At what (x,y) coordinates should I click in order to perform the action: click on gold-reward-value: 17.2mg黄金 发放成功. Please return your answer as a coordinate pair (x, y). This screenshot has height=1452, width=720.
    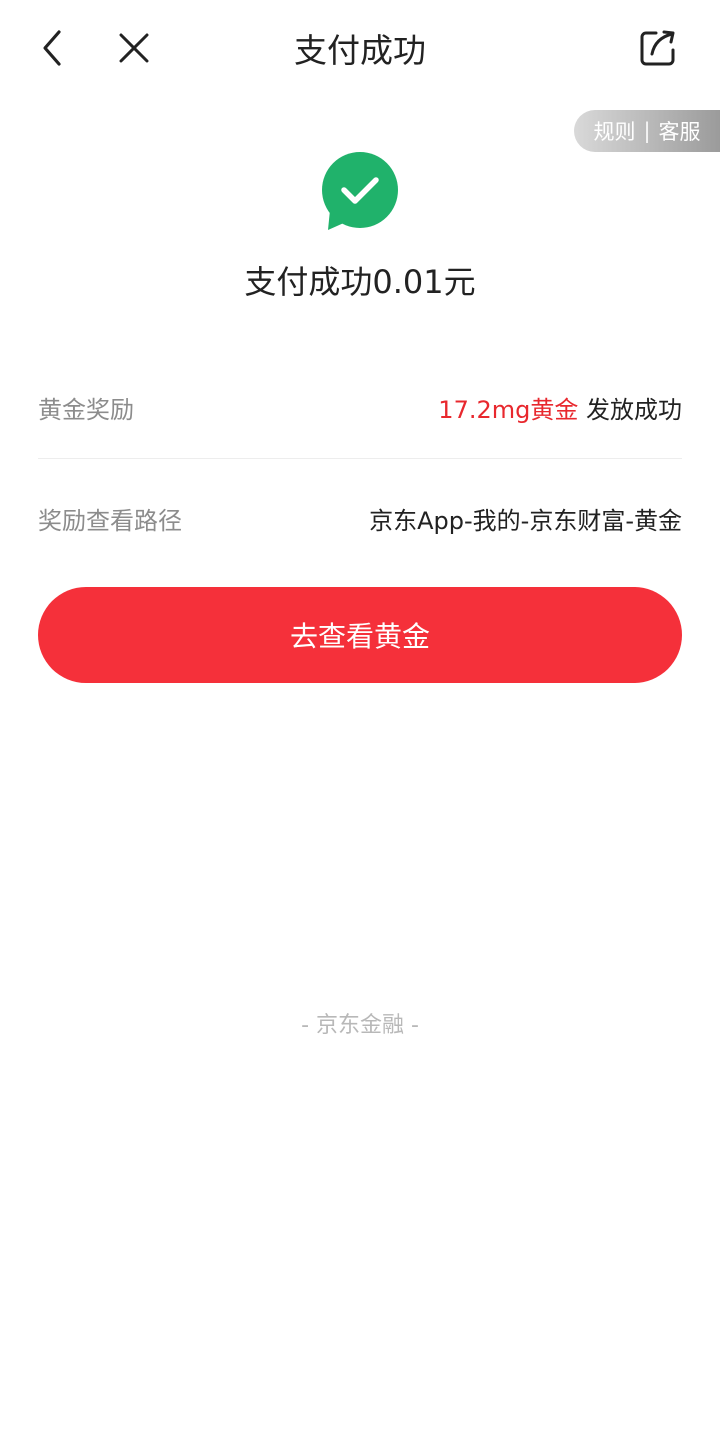
    Looking at the image, I should click on (560, 407).